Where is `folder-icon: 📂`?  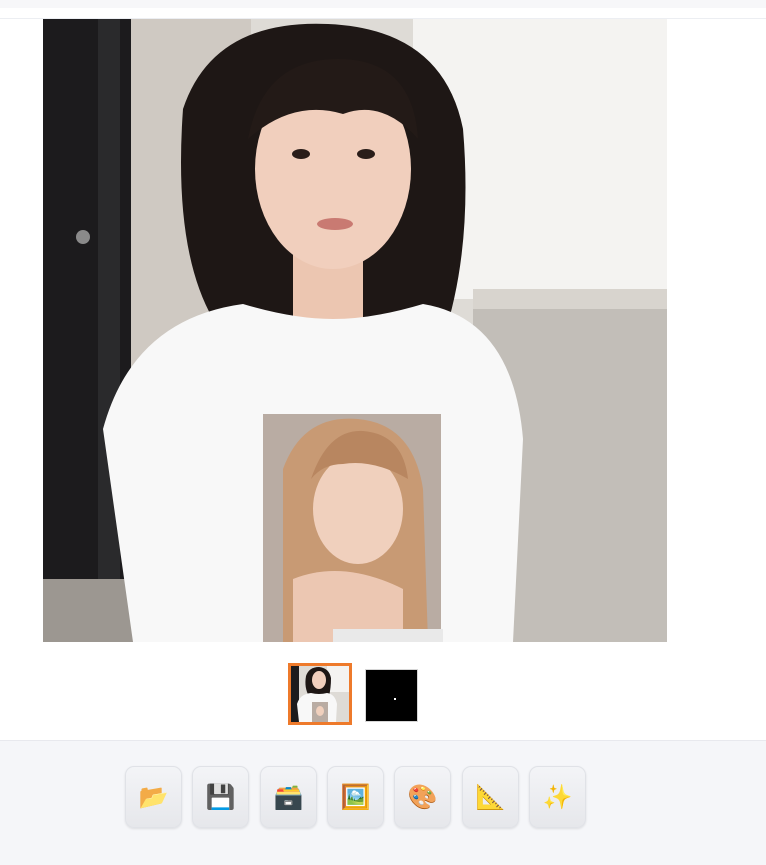
folder-icon: 📂 is located at coordinates (153, 797).